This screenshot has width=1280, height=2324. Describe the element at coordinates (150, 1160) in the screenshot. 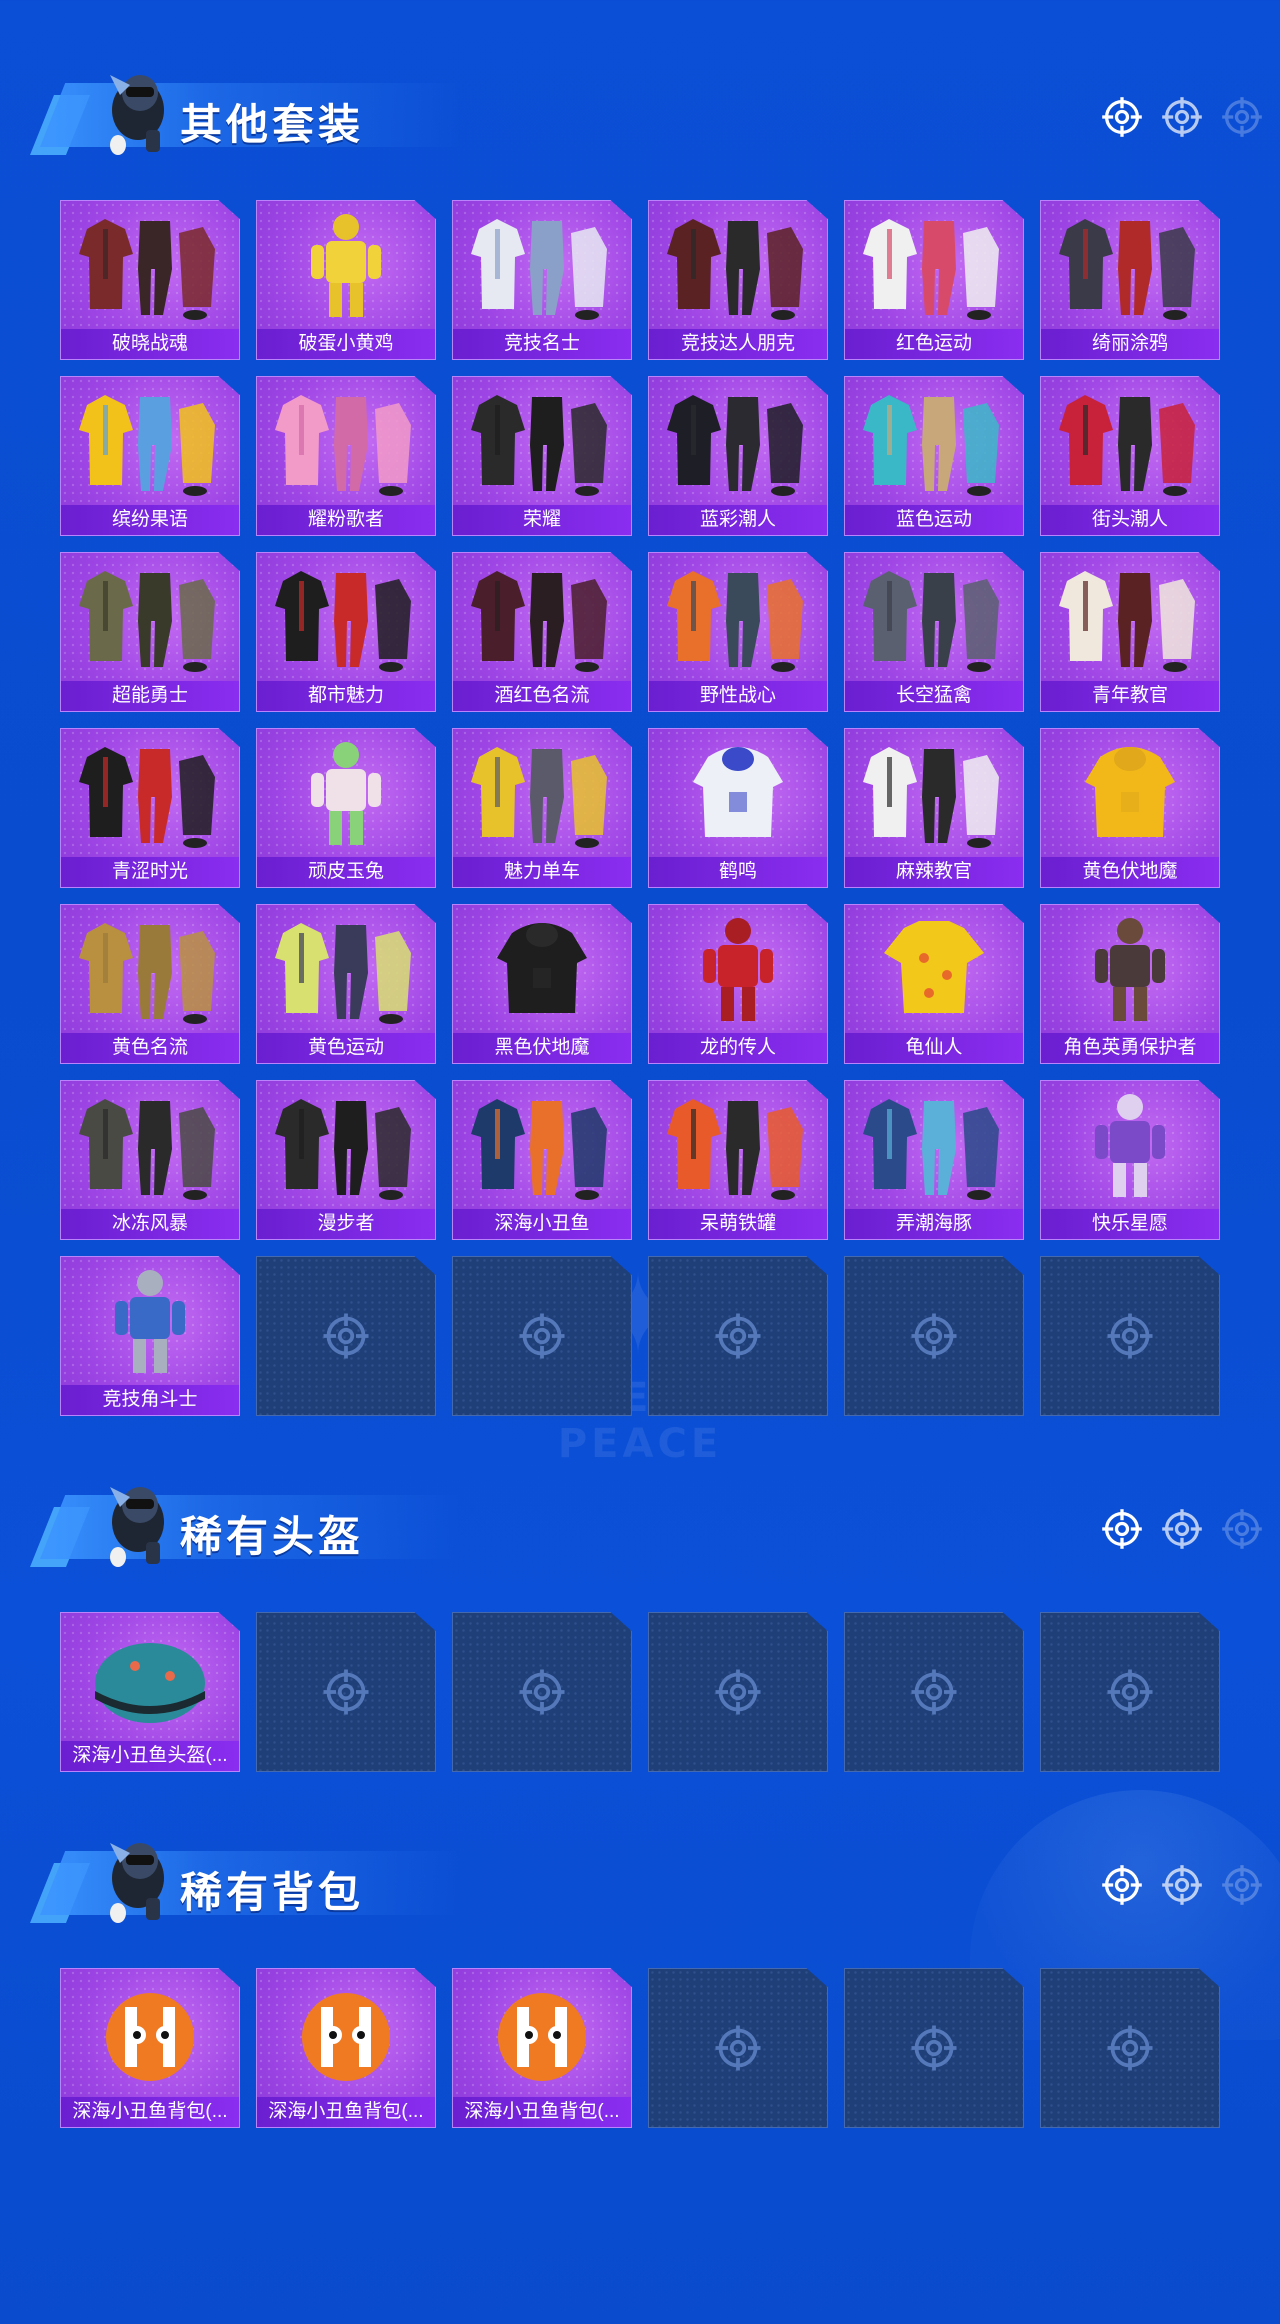

I see `item-card: 冰冻风暴` at that location.